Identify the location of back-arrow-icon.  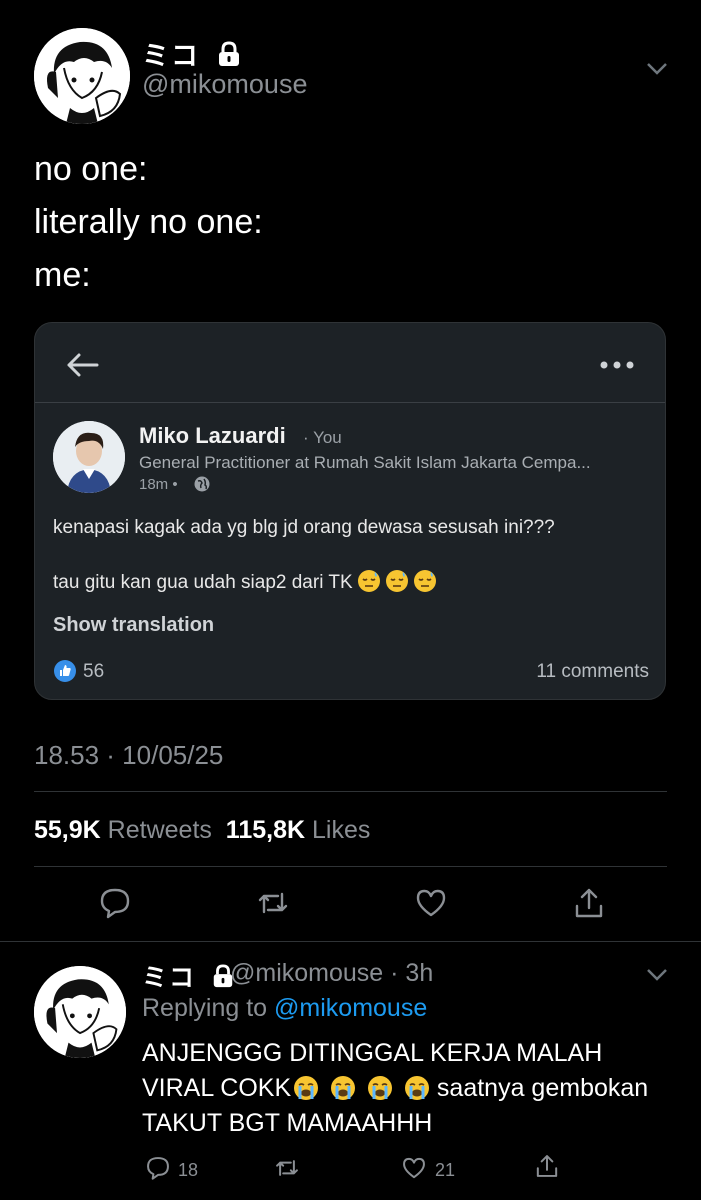
(83, 365).